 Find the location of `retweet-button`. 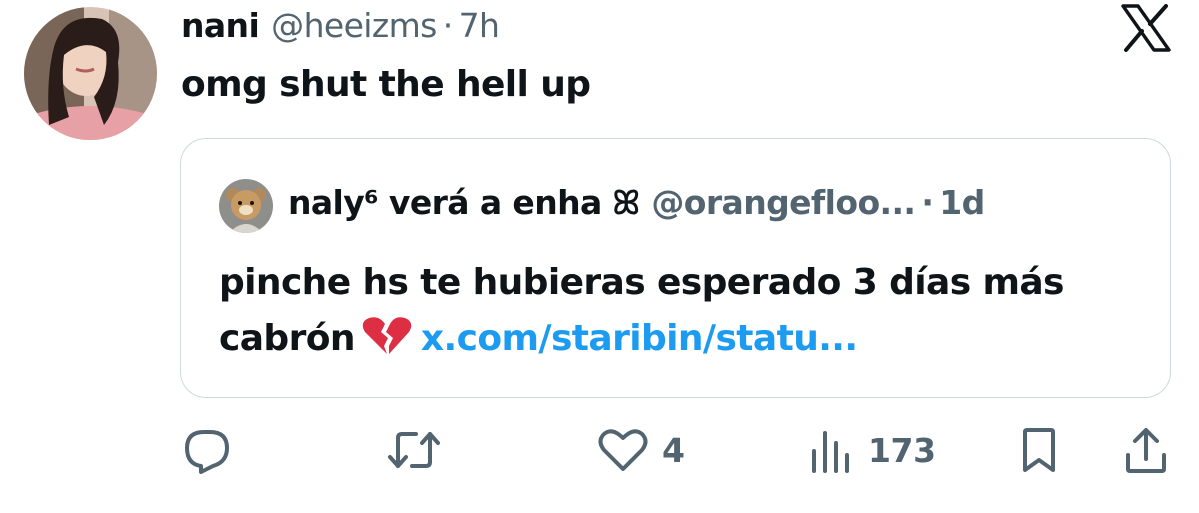

retweet-button is located at coordinates (414, 450).